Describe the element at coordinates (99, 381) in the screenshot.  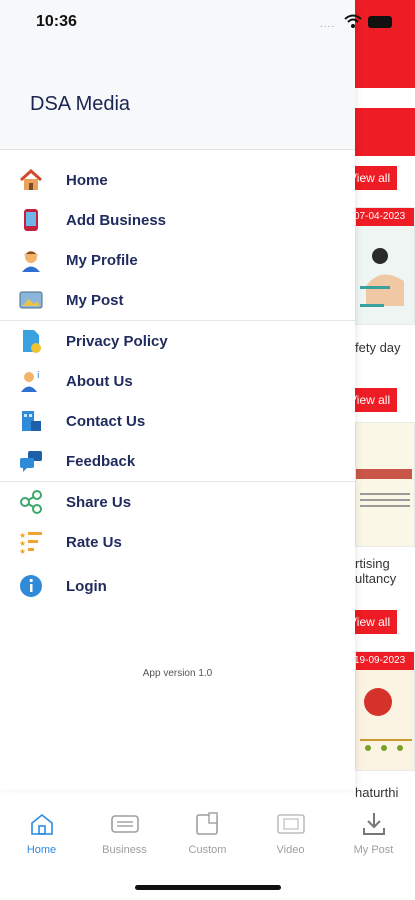
I see `menu-item-label: About Us` at that location.